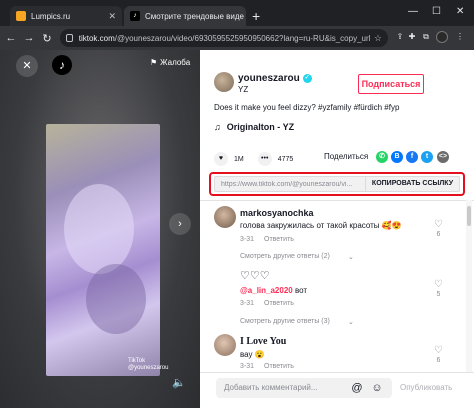 The width and height of the screenshot is (474, 413). What do you see at coordinates (337, 200) in the screenshot?
I see `comments-divider` at bounding box center [337, 200].